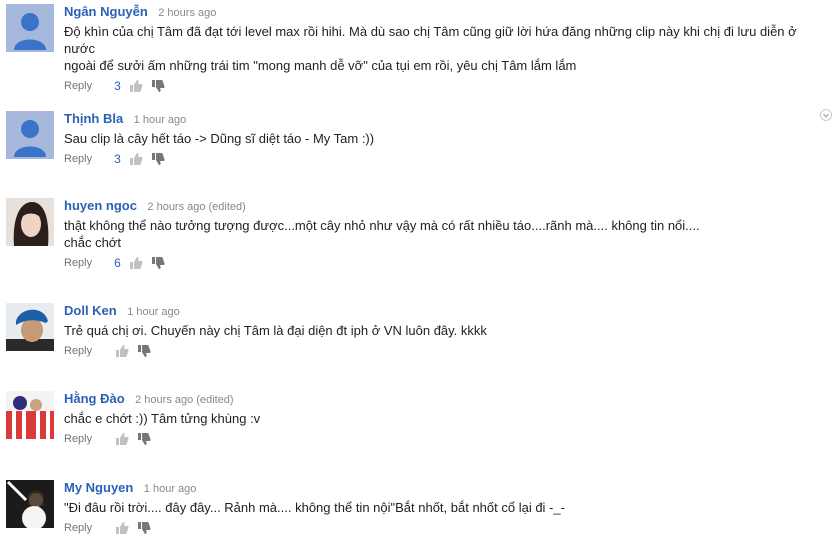  I want to click on comment-text-line: chắc chớt, so click(92, 242).